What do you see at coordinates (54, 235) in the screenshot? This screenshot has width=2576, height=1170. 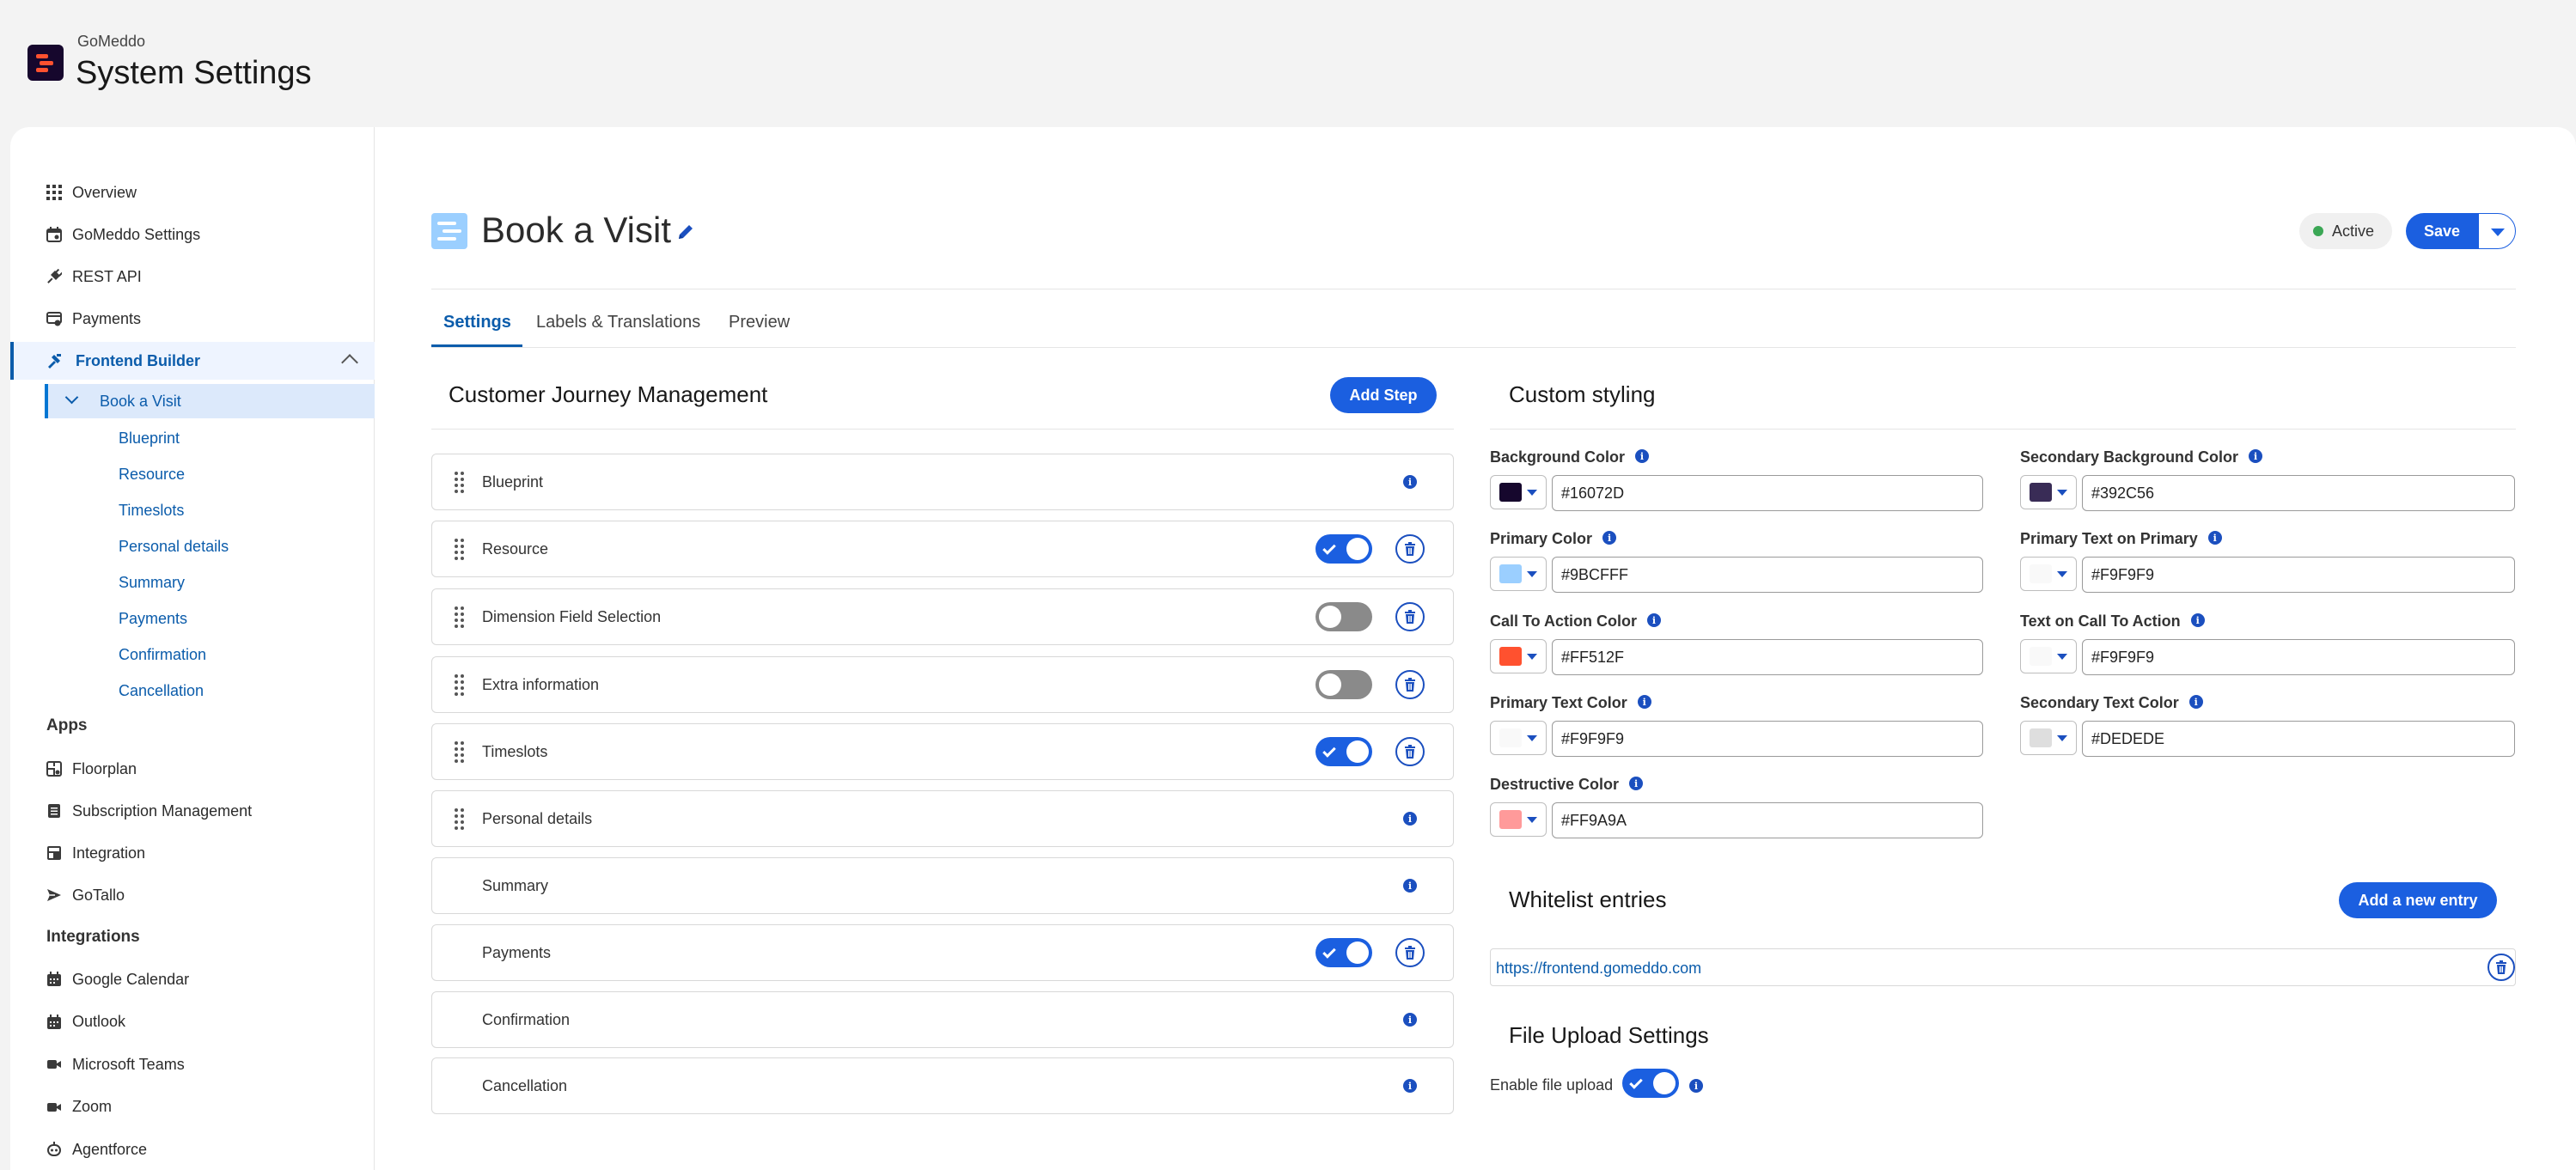 I see `calendar-settings-icon` at bounding box center [54, 235].